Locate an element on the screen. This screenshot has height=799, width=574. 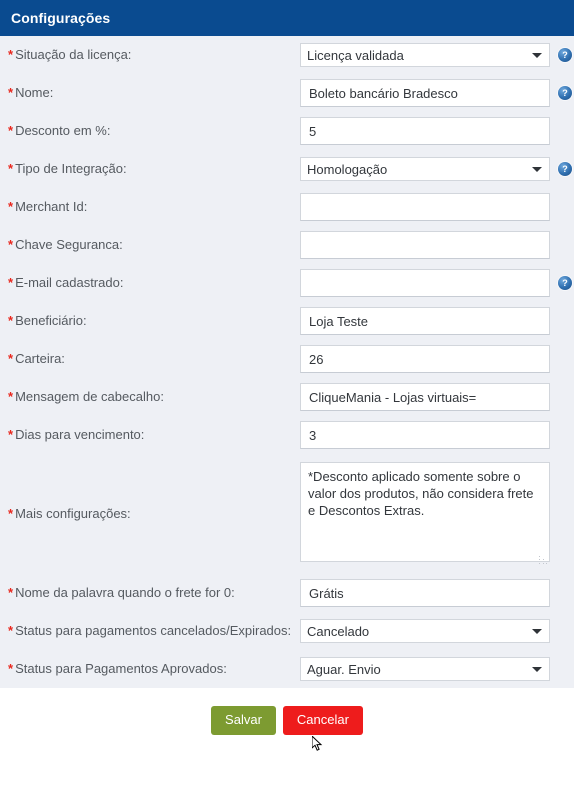
input-mensagem-de-cabecalho is located at coordinates (425, 397).